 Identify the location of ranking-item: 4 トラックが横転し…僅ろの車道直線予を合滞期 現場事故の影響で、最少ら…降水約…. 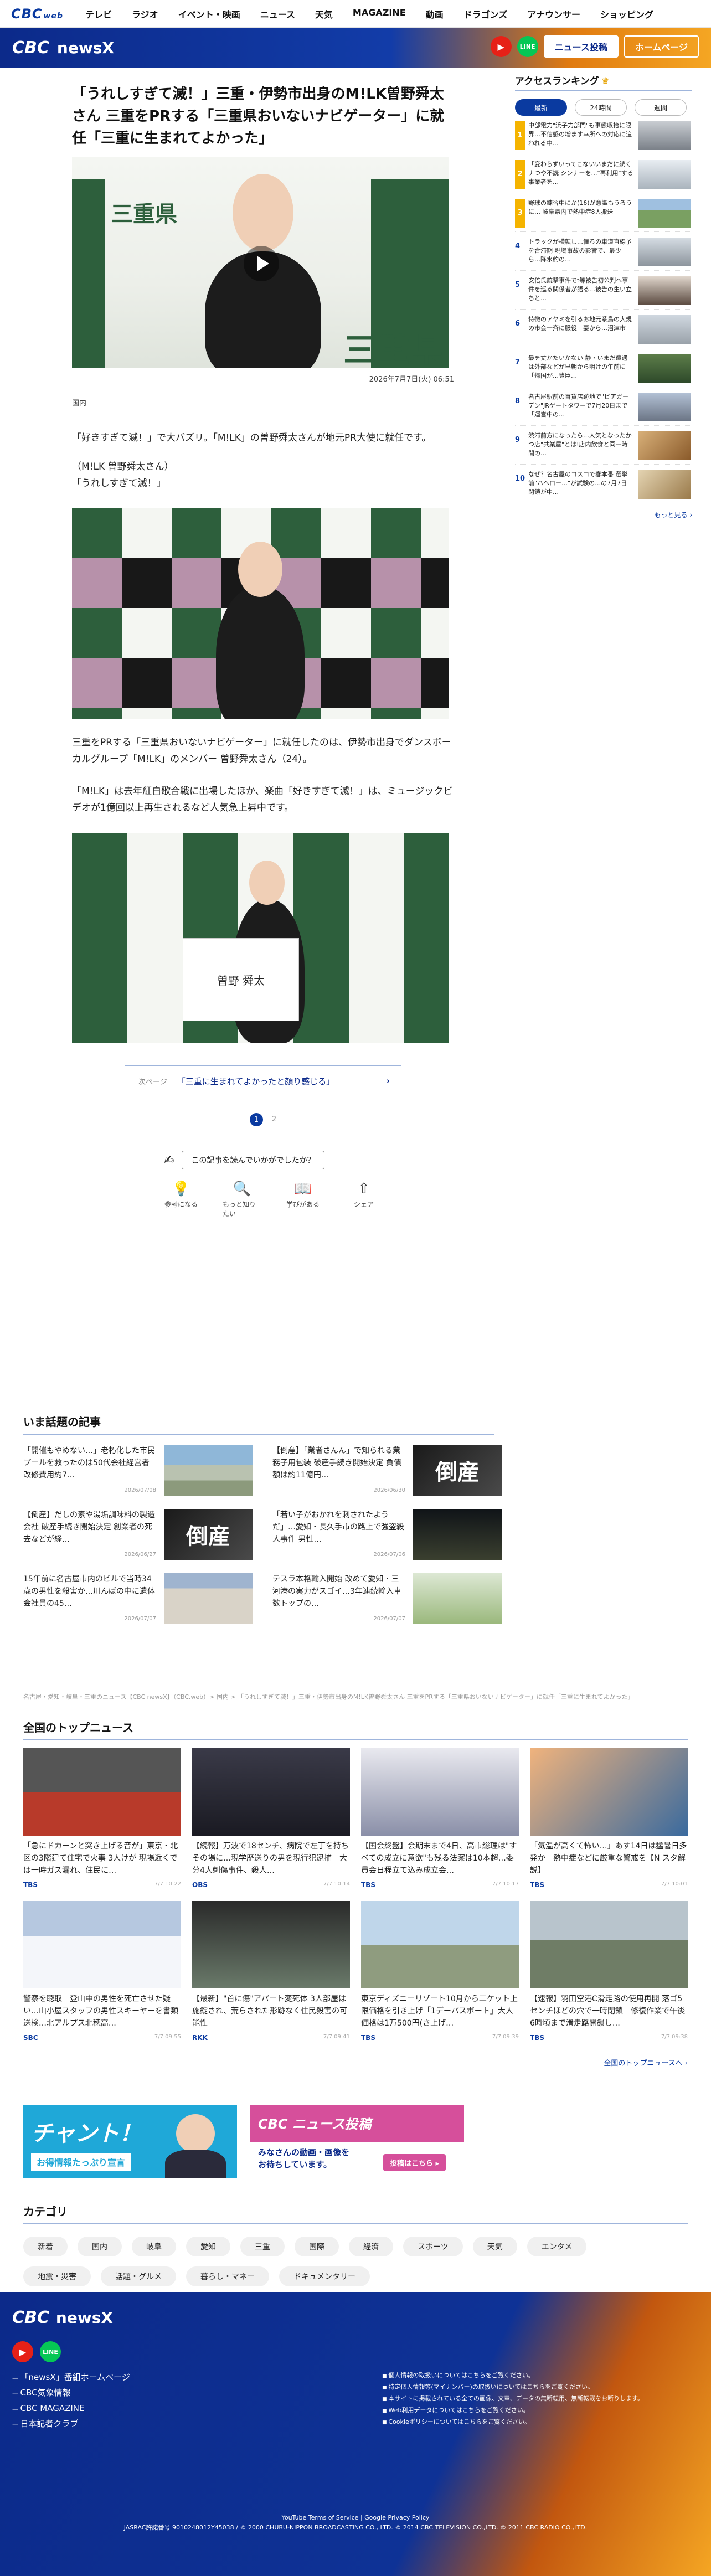
(603, 254).